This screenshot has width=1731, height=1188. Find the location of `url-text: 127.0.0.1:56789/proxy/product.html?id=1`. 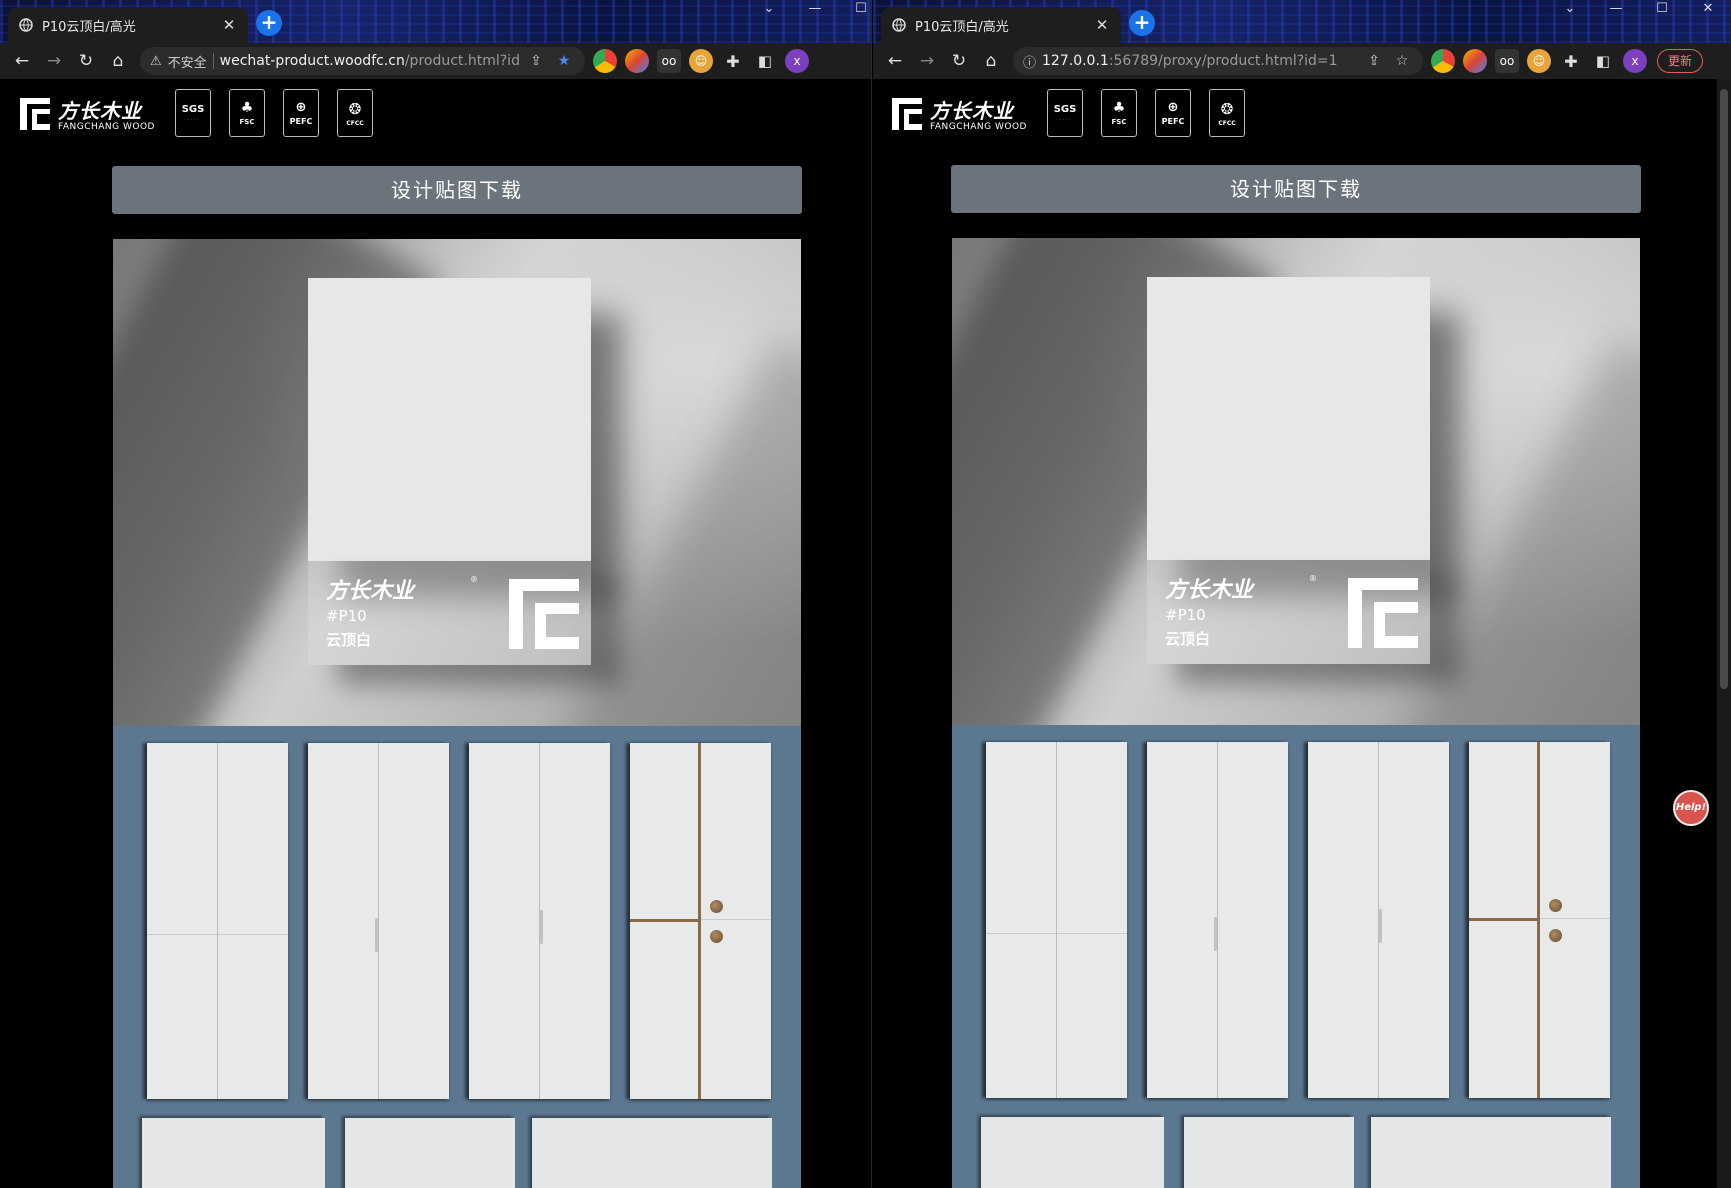

url-text: 127.0.0.1:56789/proxy/product.html?id=1 is located at coordinates (1199, 61).